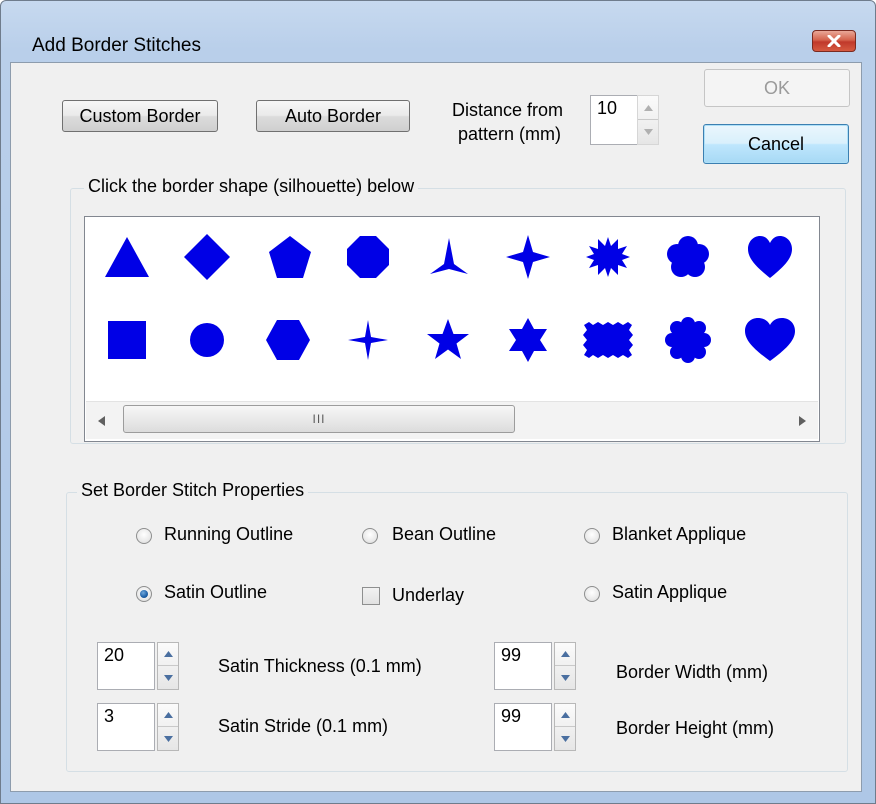 The image size is (876, 804). Describe the element at coordinates (528, 257) in the screenshot. I see `four-point-star-shape` at that location.